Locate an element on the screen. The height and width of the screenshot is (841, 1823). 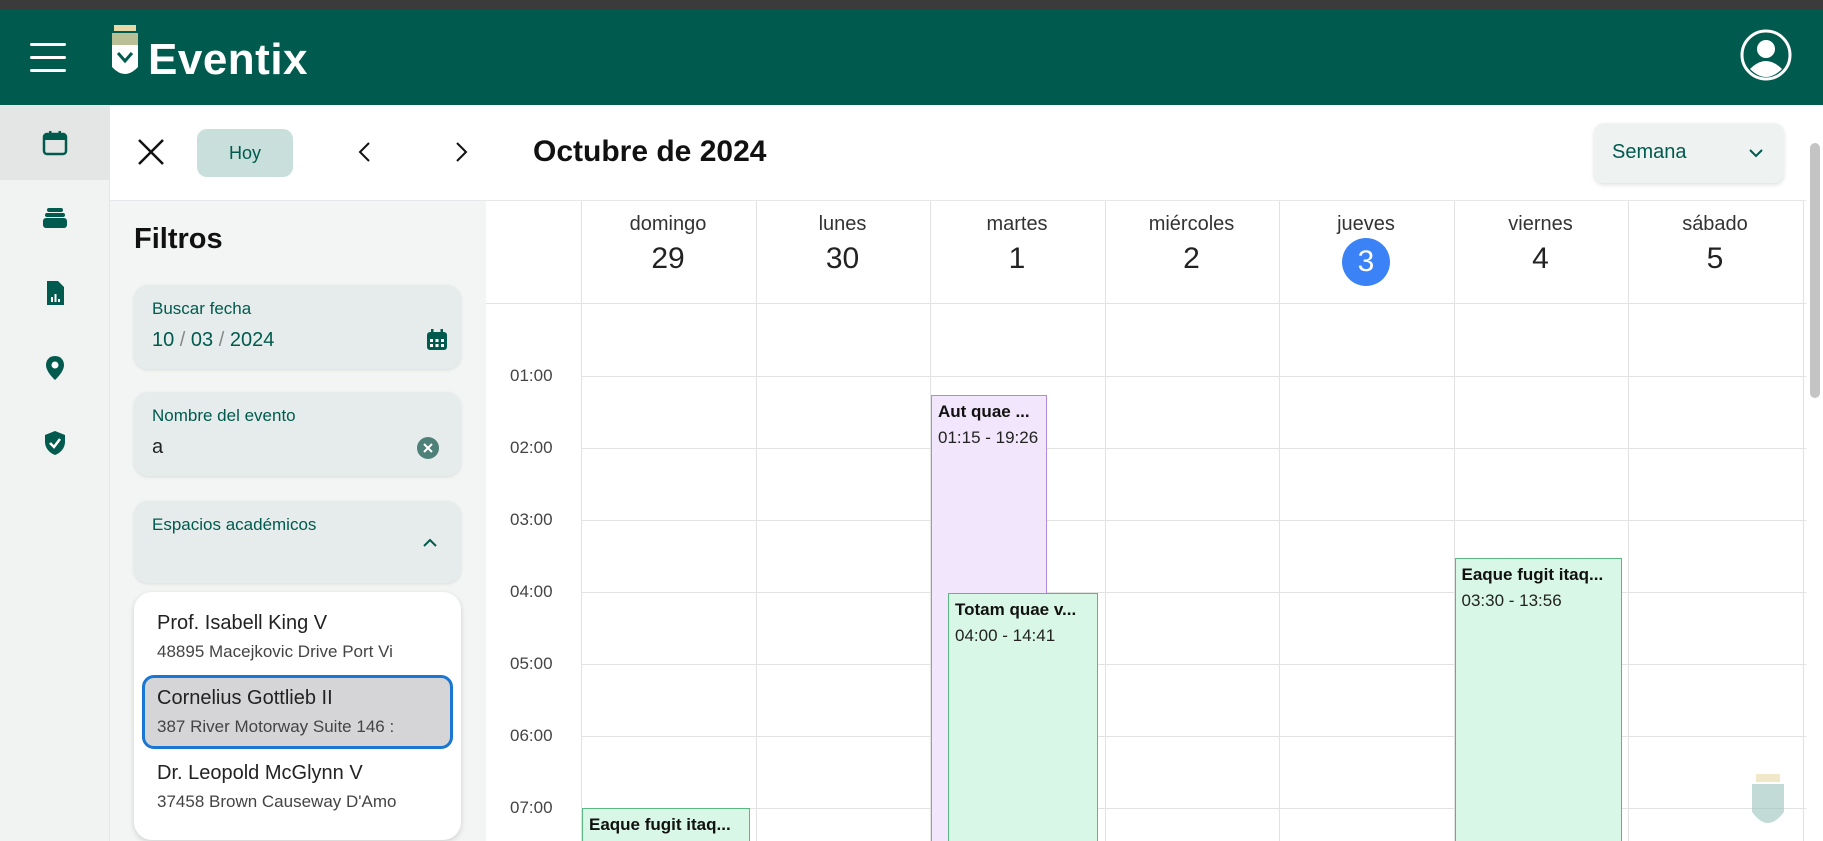
close-icon is located at coordinates (151, 152).